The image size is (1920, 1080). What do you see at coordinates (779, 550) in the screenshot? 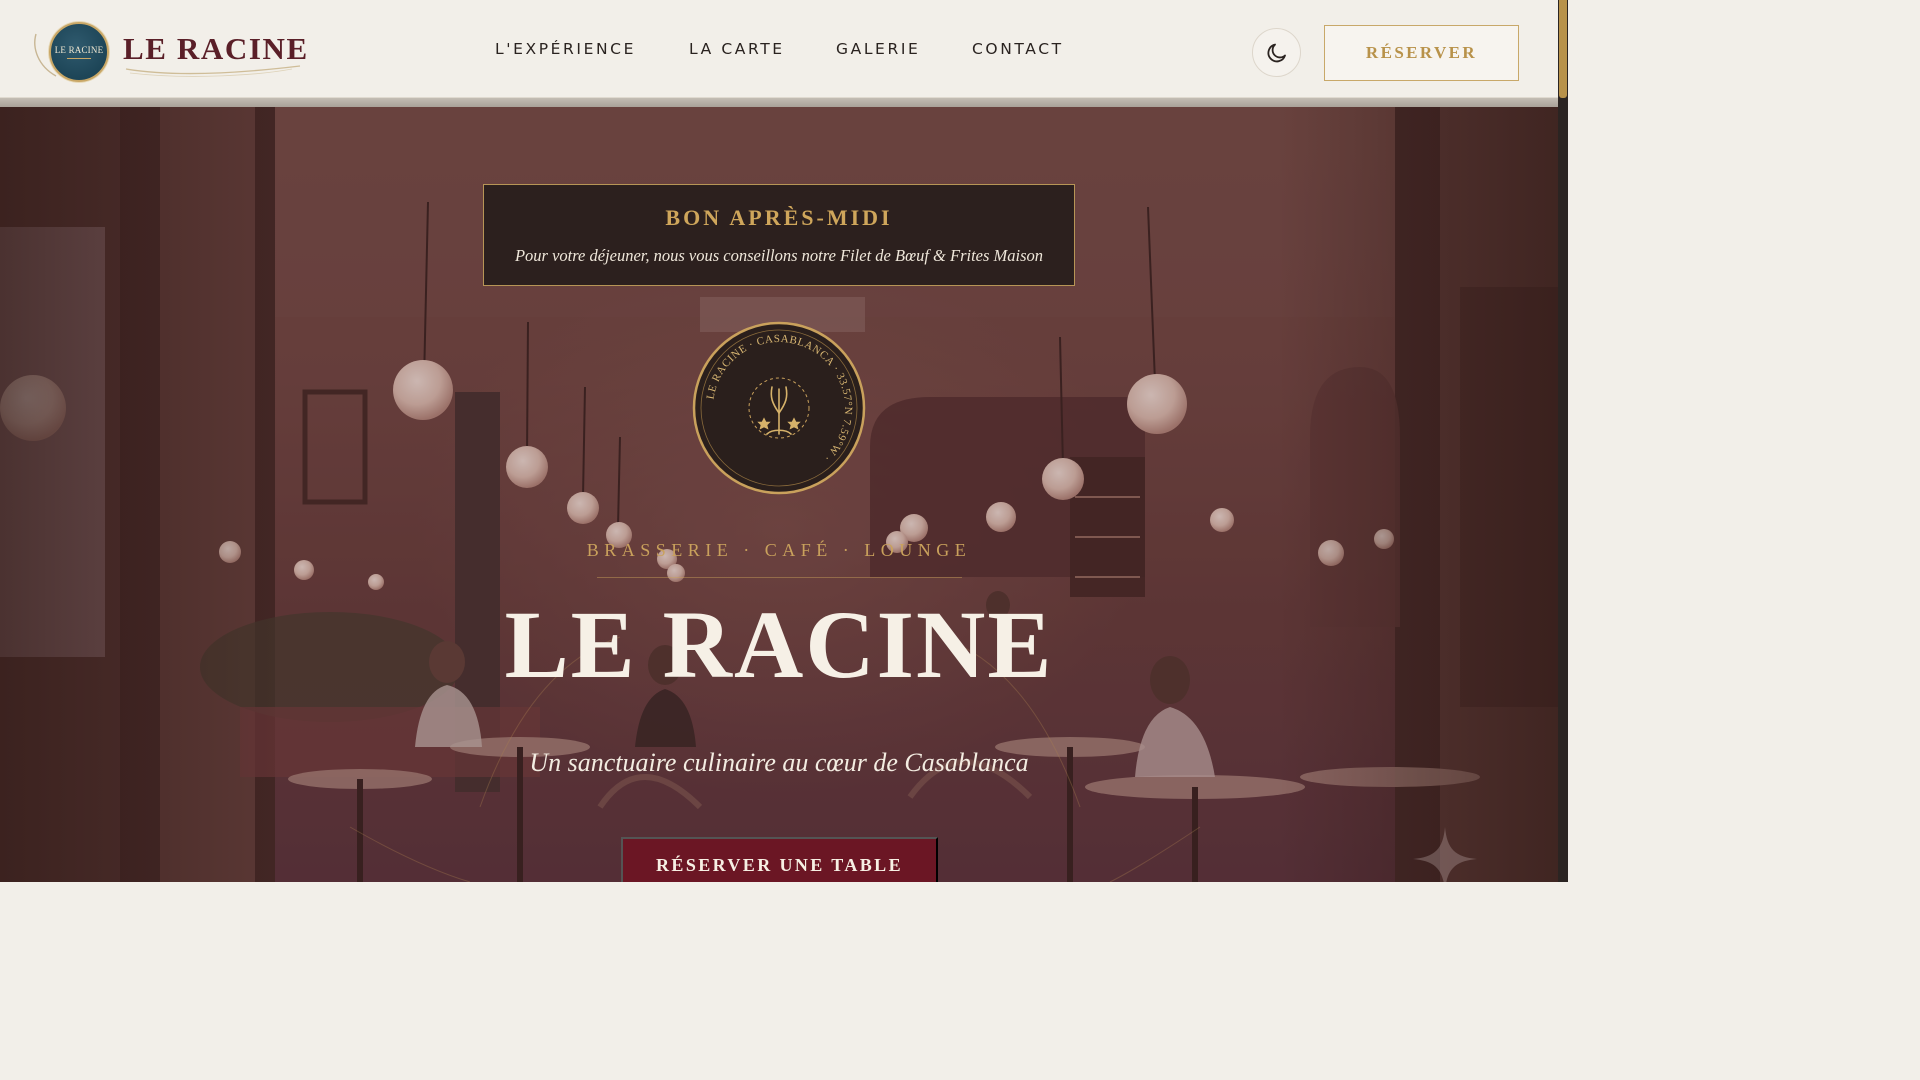
I see `hero-tagline: BRASSERIE · CAFÉ · LOUNGE` at bounding box center [779, 550].